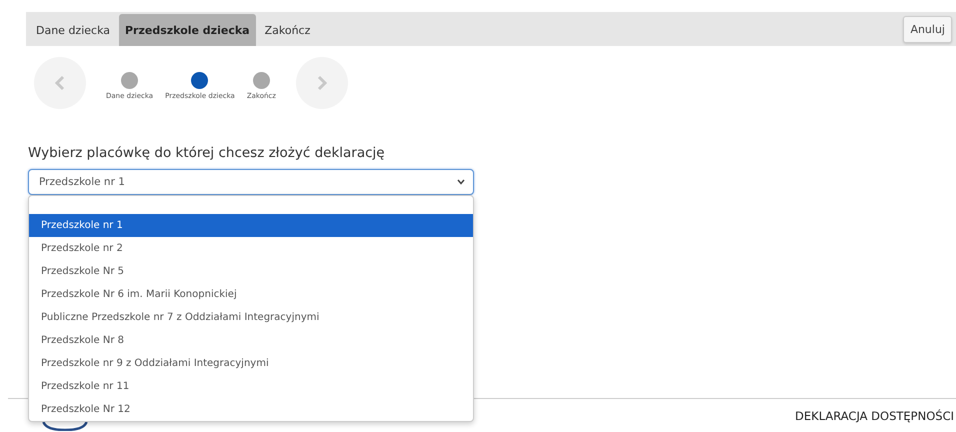  Describe the element at coordinates (287, 30) in the screenshot. I see `tab: Zakończ` at that location.